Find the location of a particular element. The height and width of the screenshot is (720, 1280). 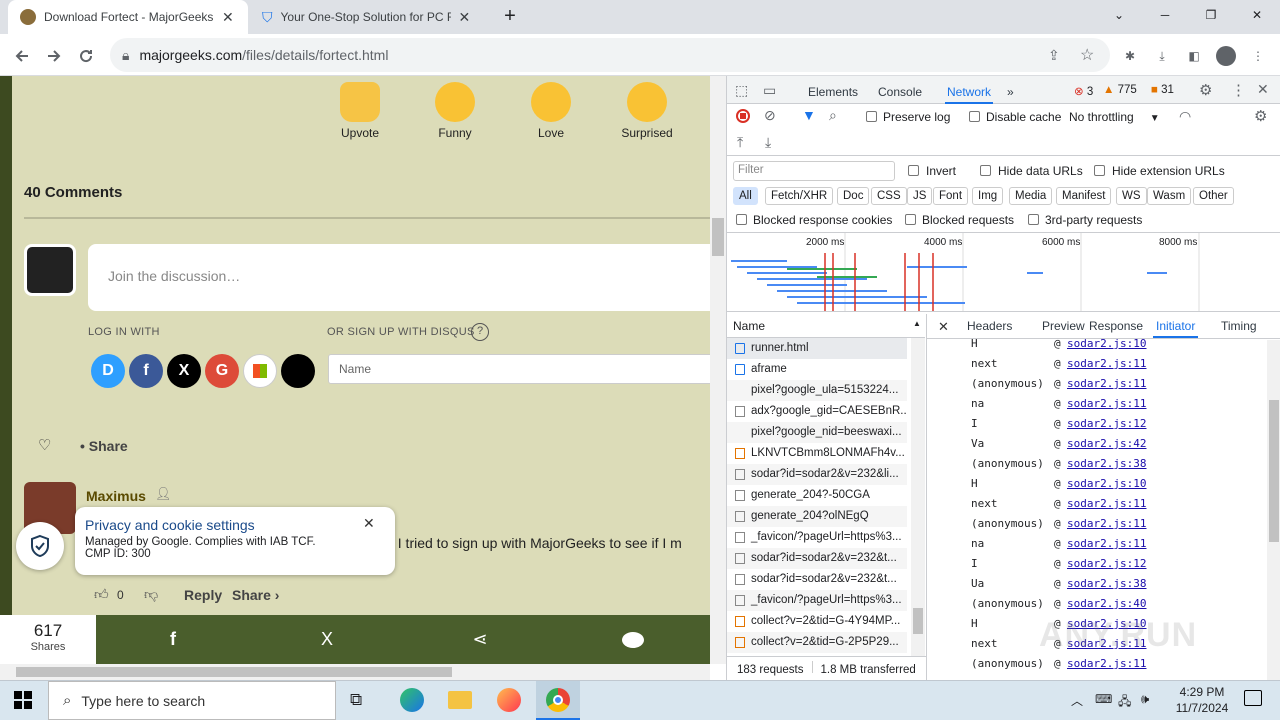

network-icon: 🖧︎ is located at coordinates (1124, 702).